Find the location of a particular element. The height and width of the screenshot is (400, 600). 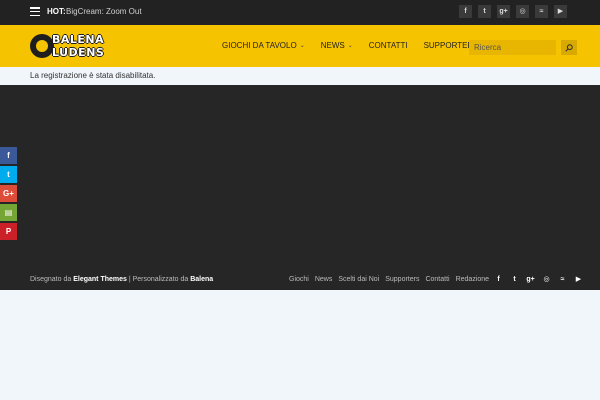

search-button is located at coordinates (569, 47).